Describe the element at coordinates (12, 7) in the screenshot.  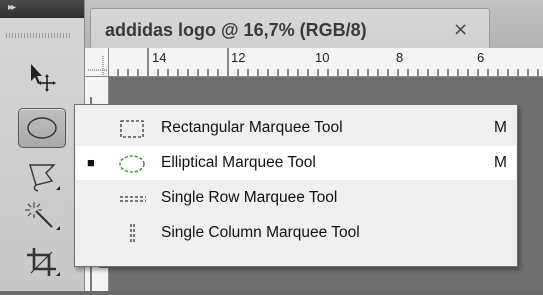
I see `collapse-panel-icon: ▸▸` at that location.